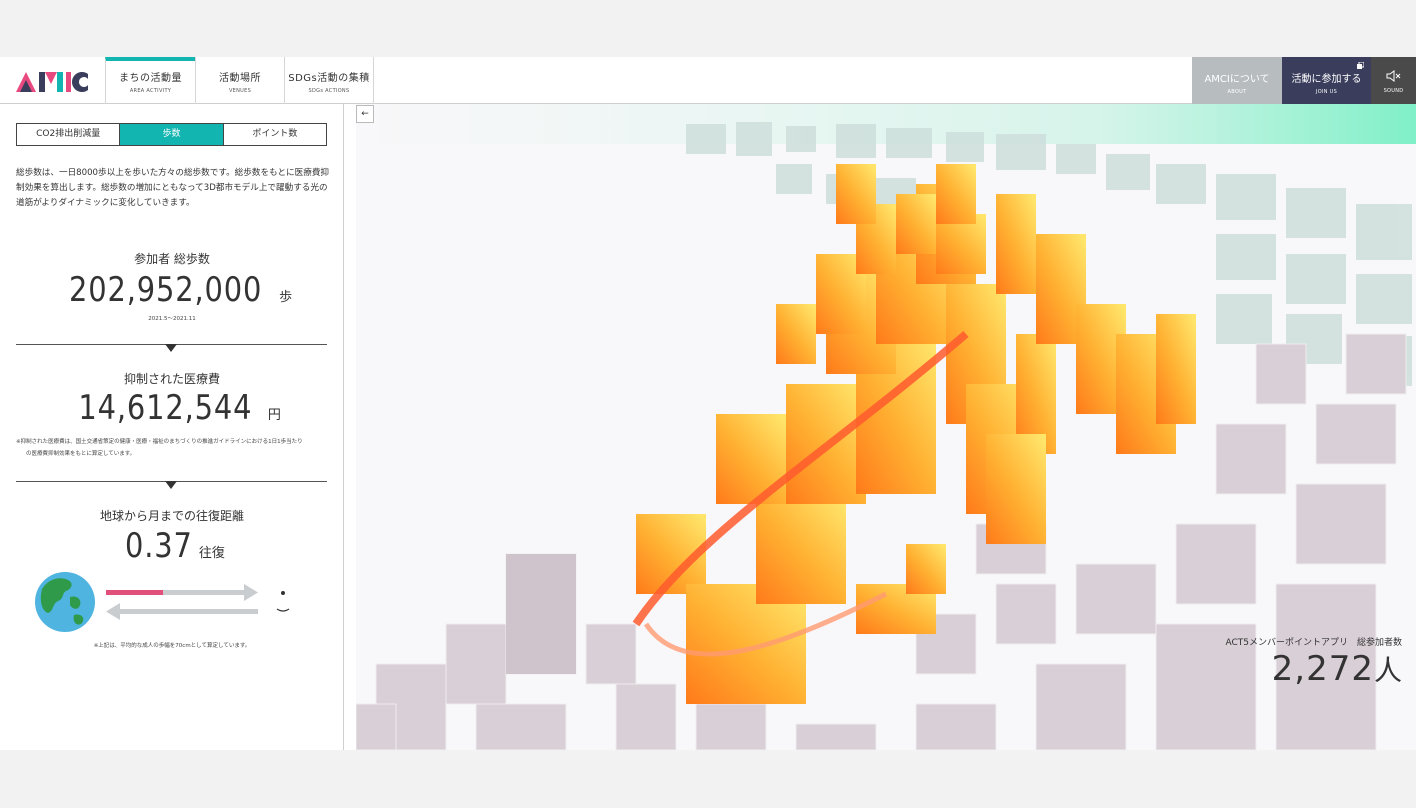  I want to click on about-label: AMCIについて, so click(1237, 79).